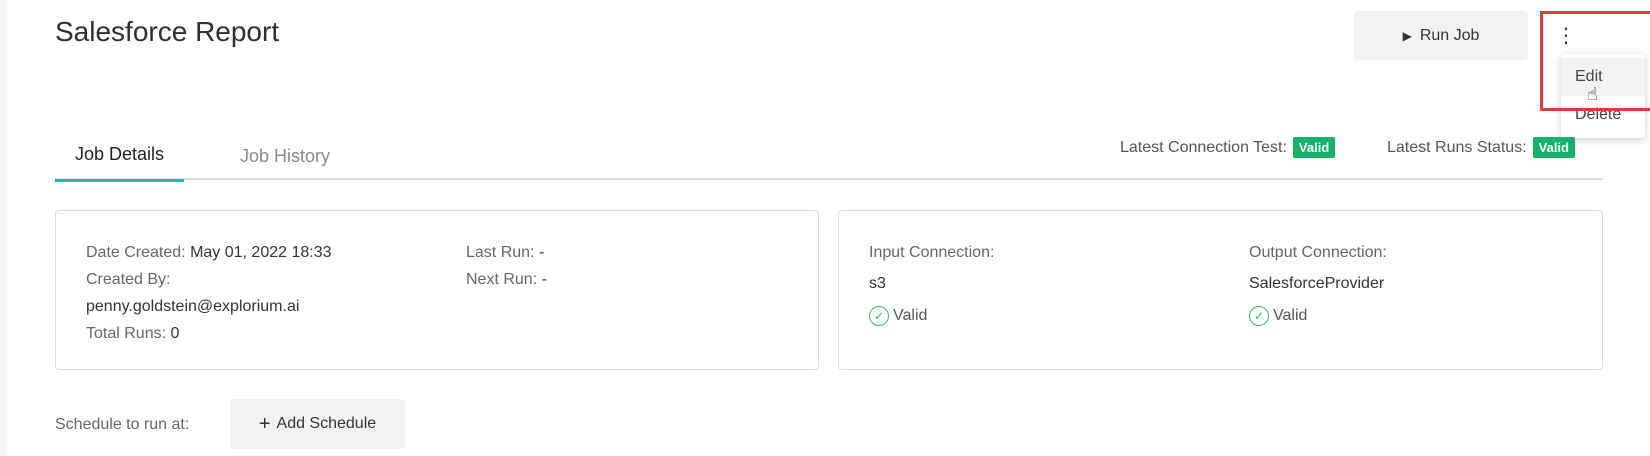 The image size is (1650, 456). What do you see at coordinates (126, 333) in the screenshot?
I see `total-runs-label: Total Runs:` at bounding box center [126, 333].